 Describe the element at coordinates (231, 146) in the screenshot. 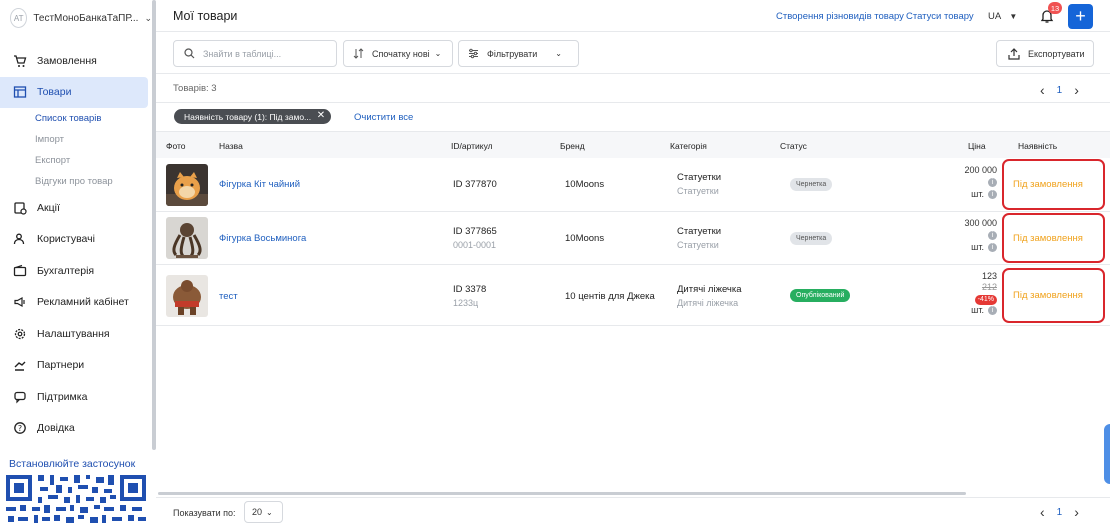

I see `col-name: Назва` at that location.